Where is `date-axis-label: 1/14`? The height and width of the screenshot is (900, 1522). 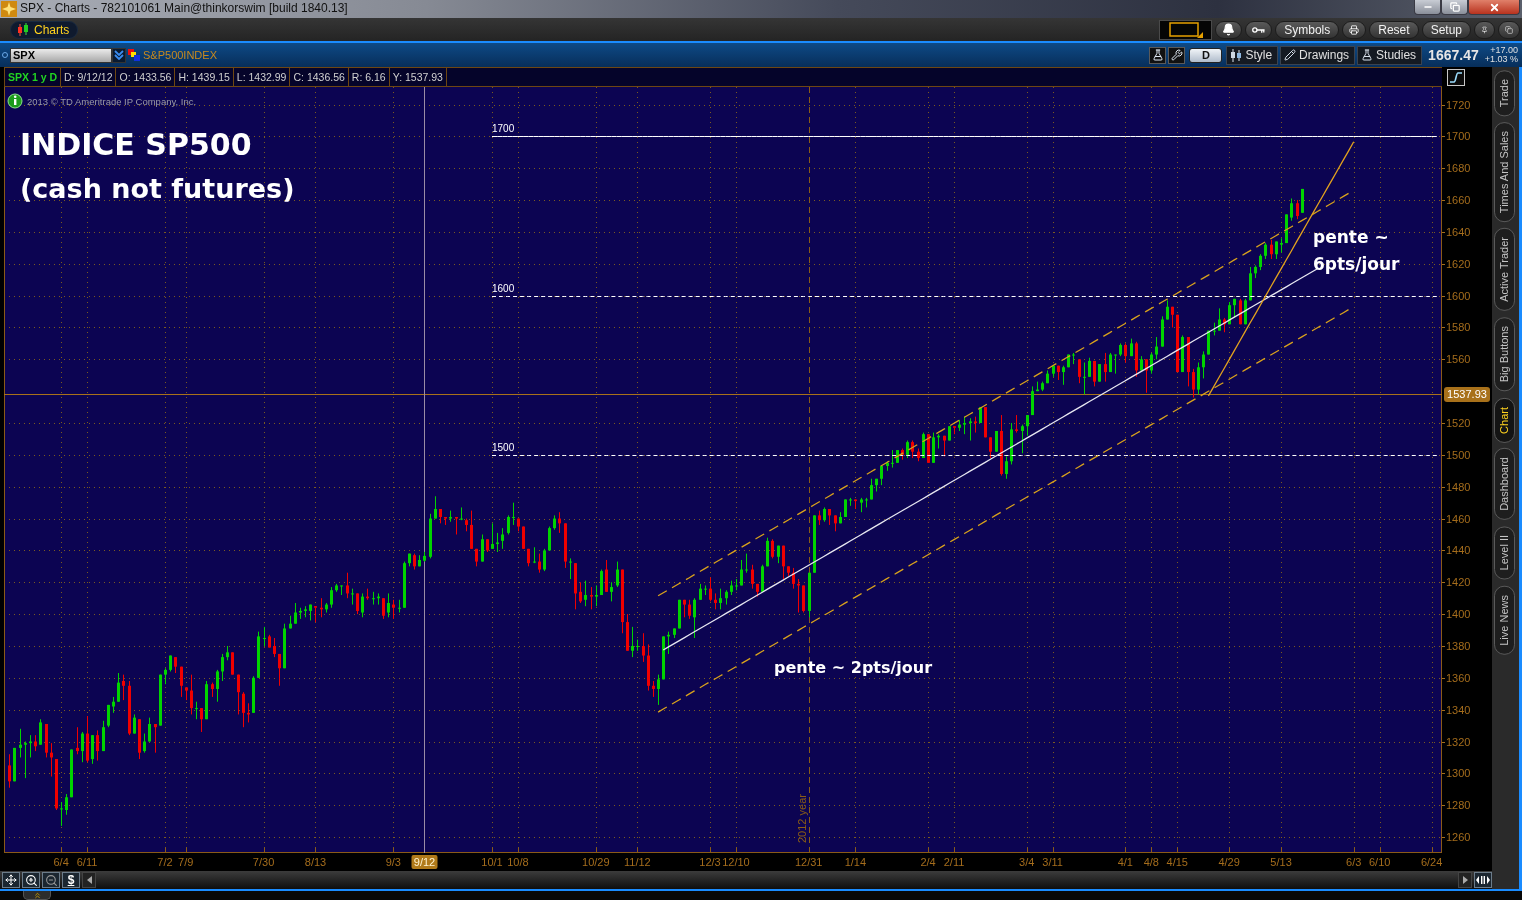 date-axis-label: 1/14 is located at coordinates (855, 862).